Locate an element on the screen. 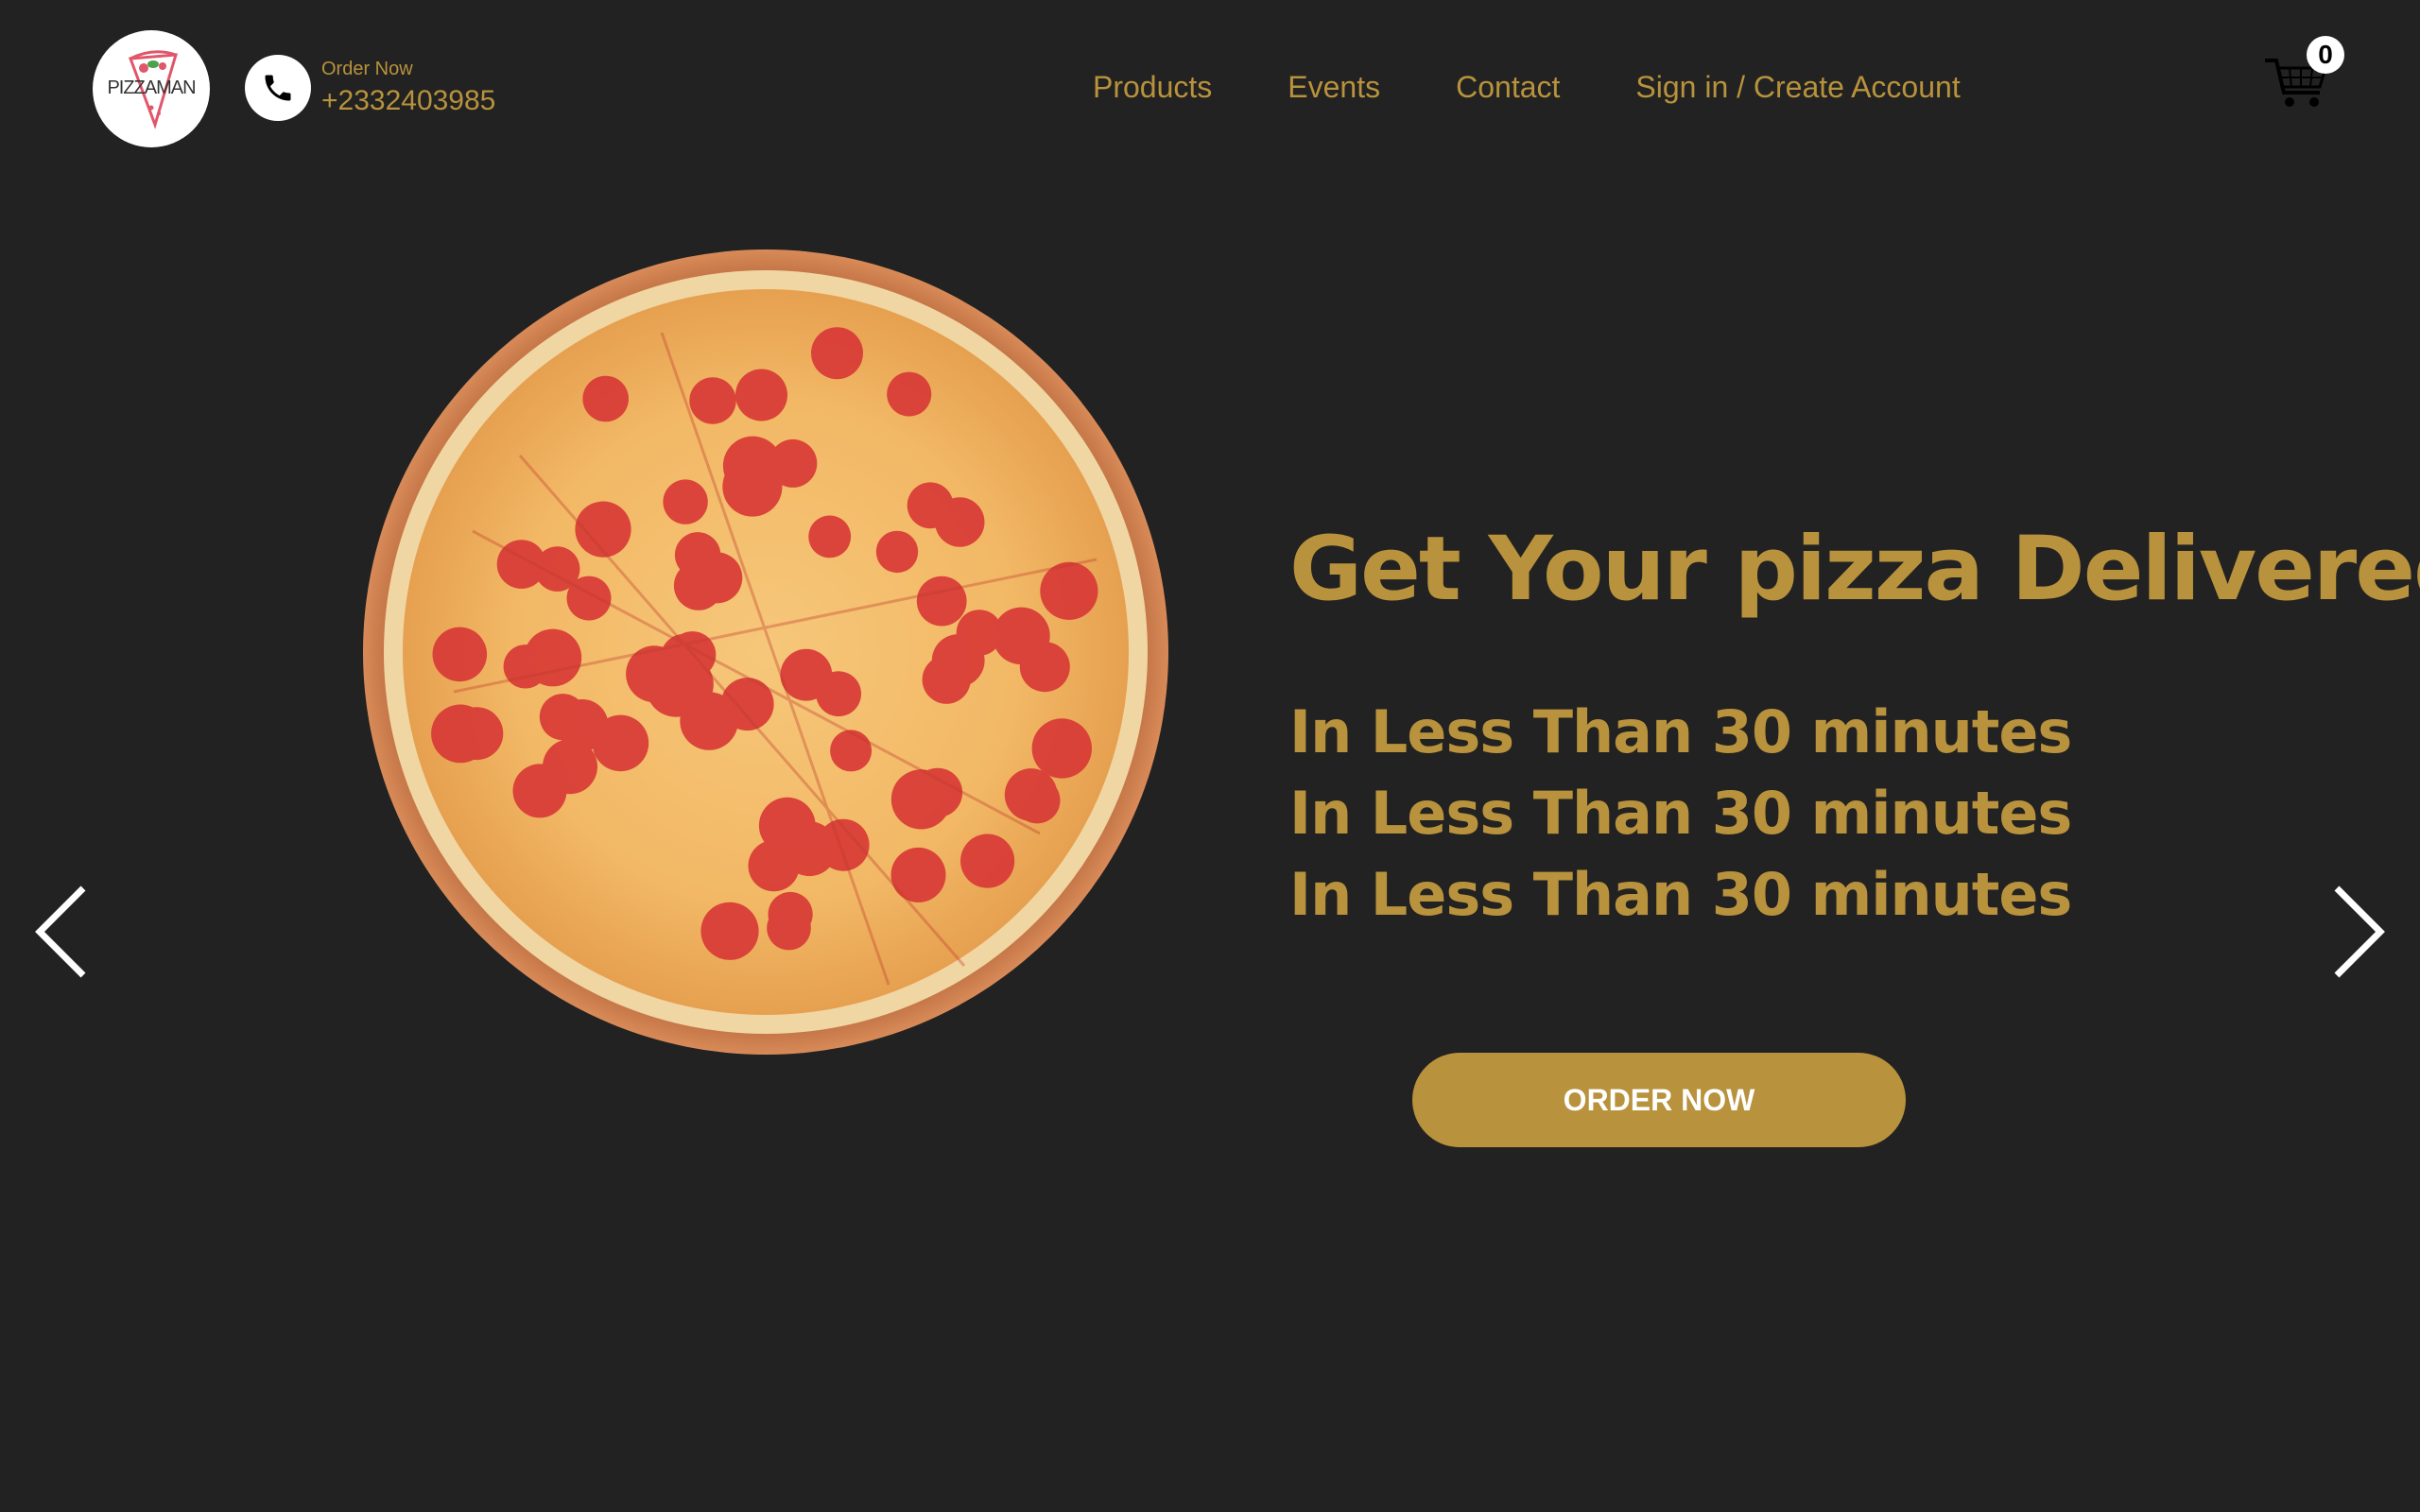 The height and width of the screenshot is (1512, 2420). nav-link-events: Events is located at coordinates (1334, 87).